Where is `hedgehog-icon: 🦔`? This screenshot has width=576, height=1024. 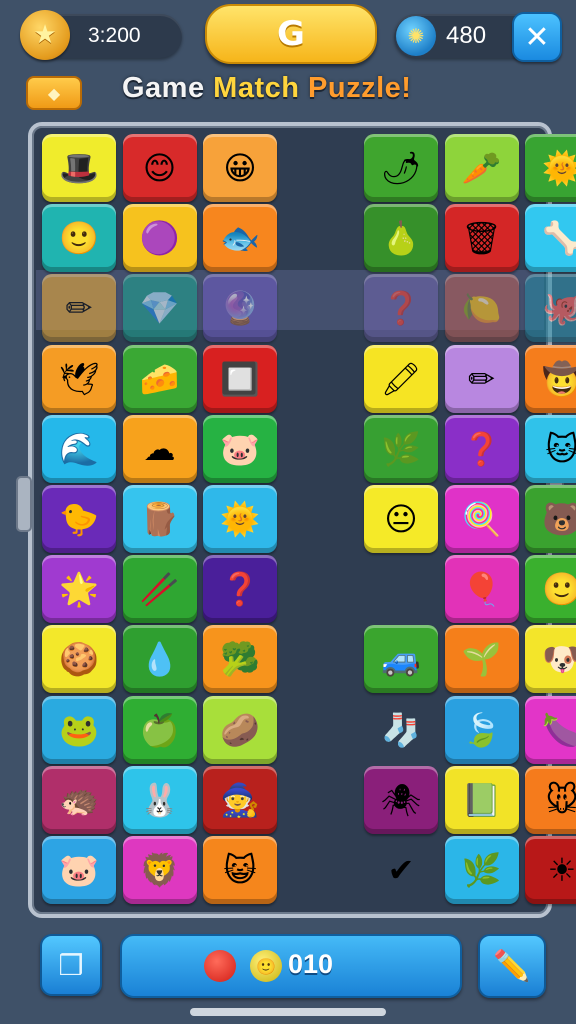 hedgehog-icon: 🦔 is located at coordinates (79, 799).